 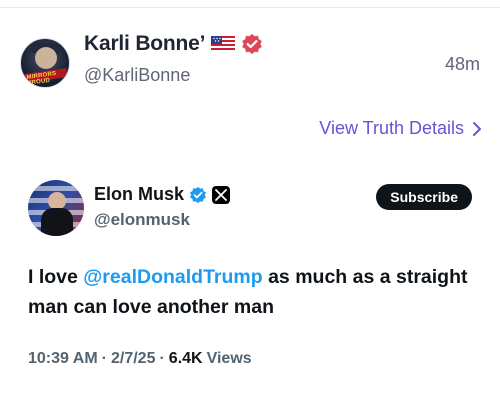 What do you see at coordinates (63, 359) in the screenshot?
I see `post-time: 10:39 AM` at bounding box center [63, 359].